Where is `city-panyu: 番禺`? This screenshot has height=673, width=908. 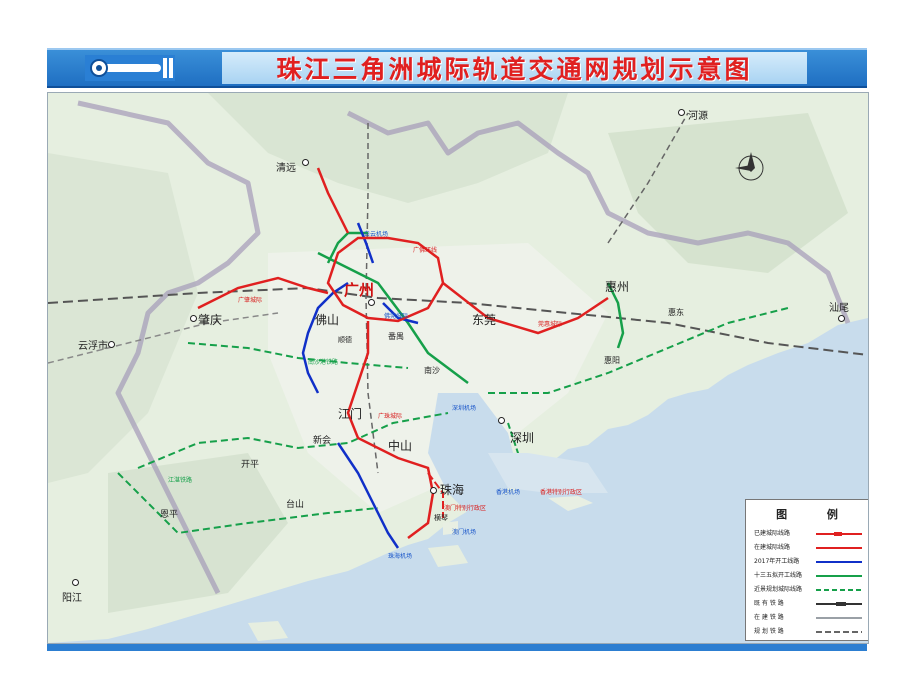
city-panyu: 番禺 is located at coordinates (396, 336).